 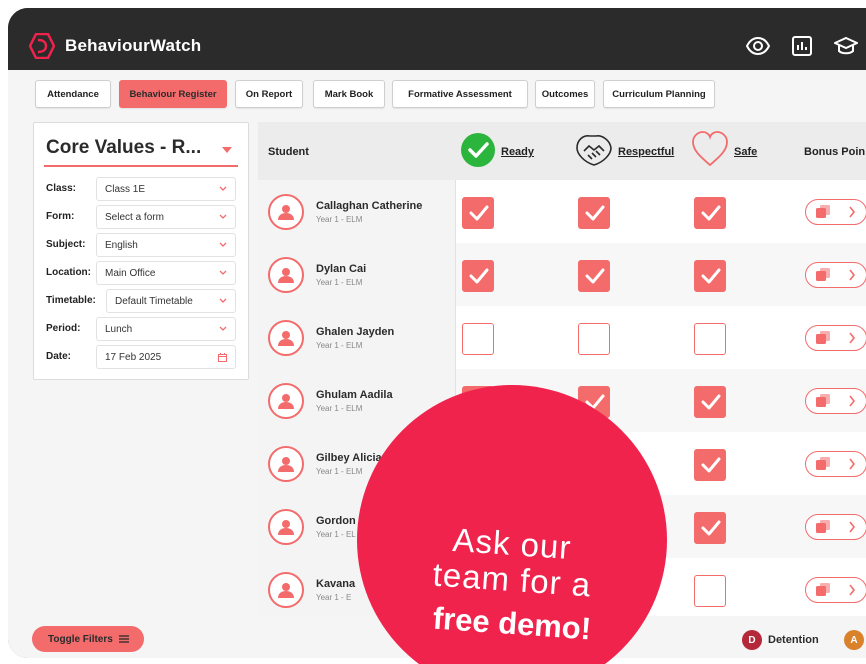 What do you see at coordinates (846, 46) in the screenshot?
I see `graduation-cap-icon` at bounding box center [846, 46].